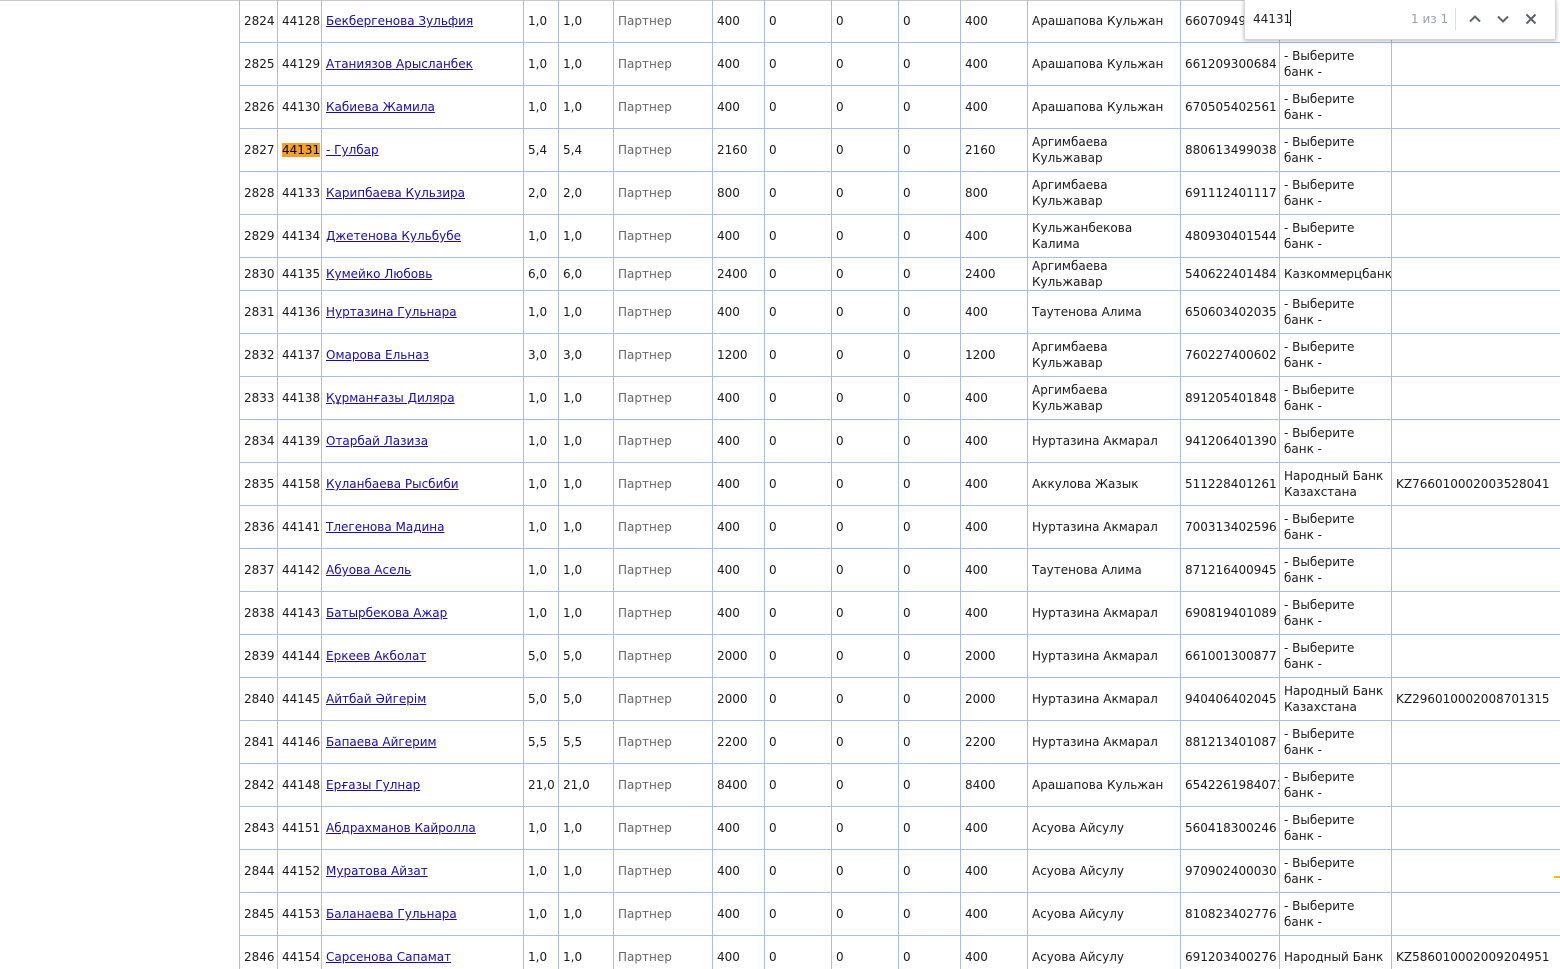 This screenshot has height=969, width=1560. Describe the element at coordinates (386, 613) in the screenshot. I see `partner-name-link: Батырбекова Ажар` at that location.